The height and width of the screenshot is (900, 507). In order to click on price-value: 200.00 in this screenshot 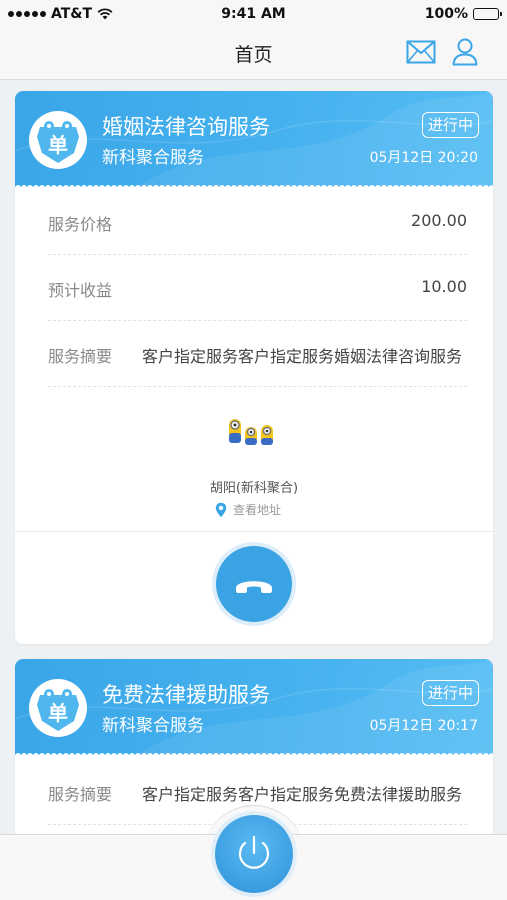, I will do `click(439, 220)`.